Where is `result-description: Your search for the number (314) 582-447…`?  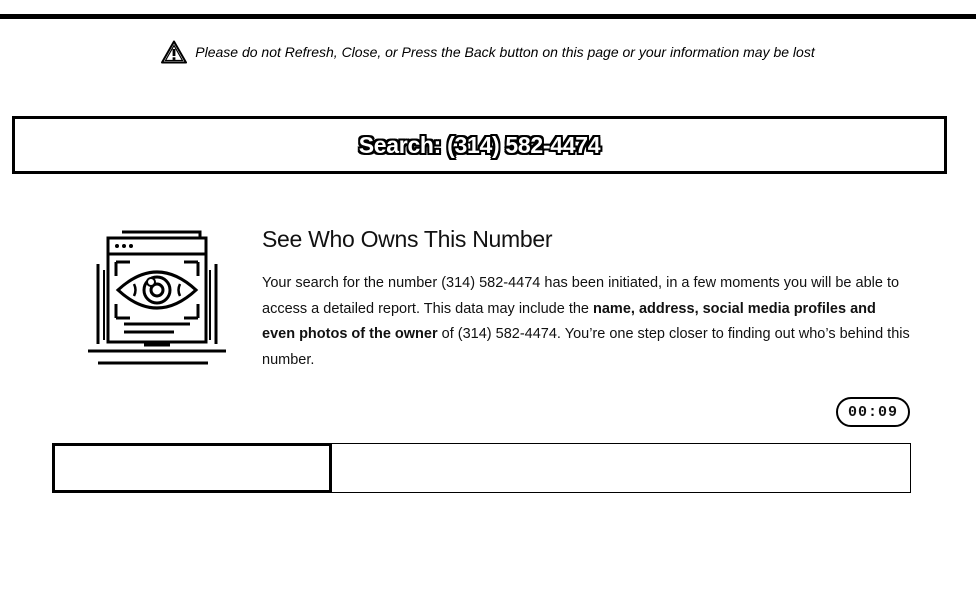 result-description: Your search for the number (314) 582-447… is located at coordinates (587, 322).